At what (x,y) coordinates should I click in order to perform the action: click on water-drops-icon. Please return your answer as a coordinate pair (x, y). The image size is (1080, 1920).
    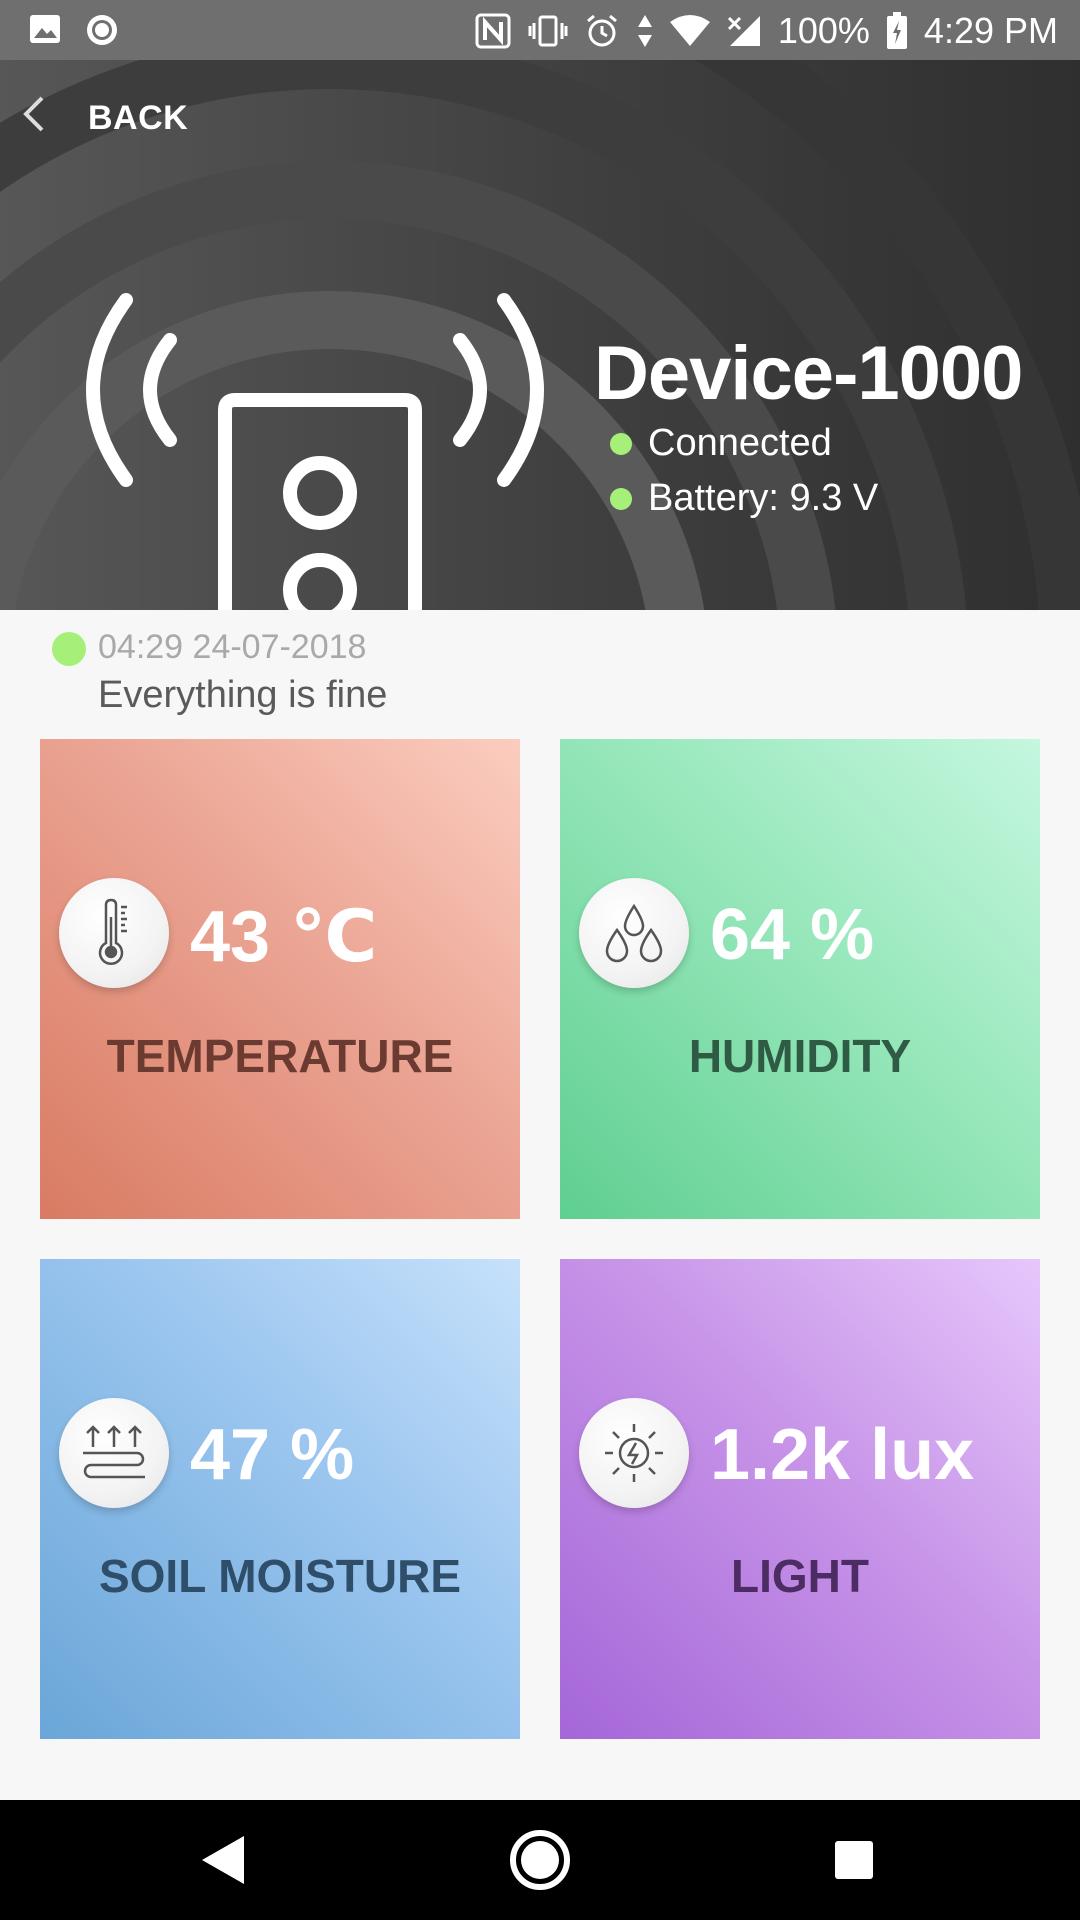
    Looking at the image, I should click on (634, 933).